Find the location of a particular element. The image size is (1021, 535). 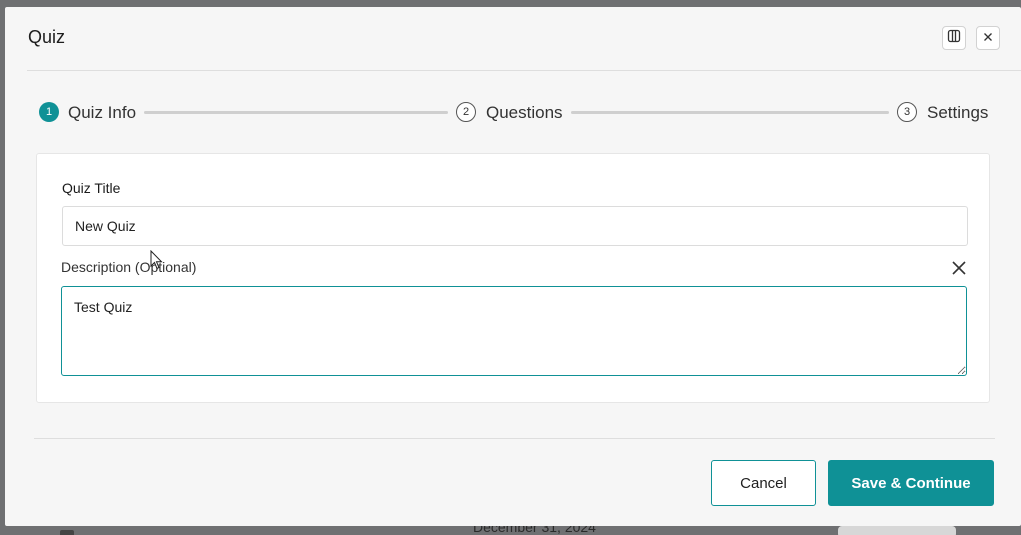

backdrop-checkbox is located at coordinates (67, 532).